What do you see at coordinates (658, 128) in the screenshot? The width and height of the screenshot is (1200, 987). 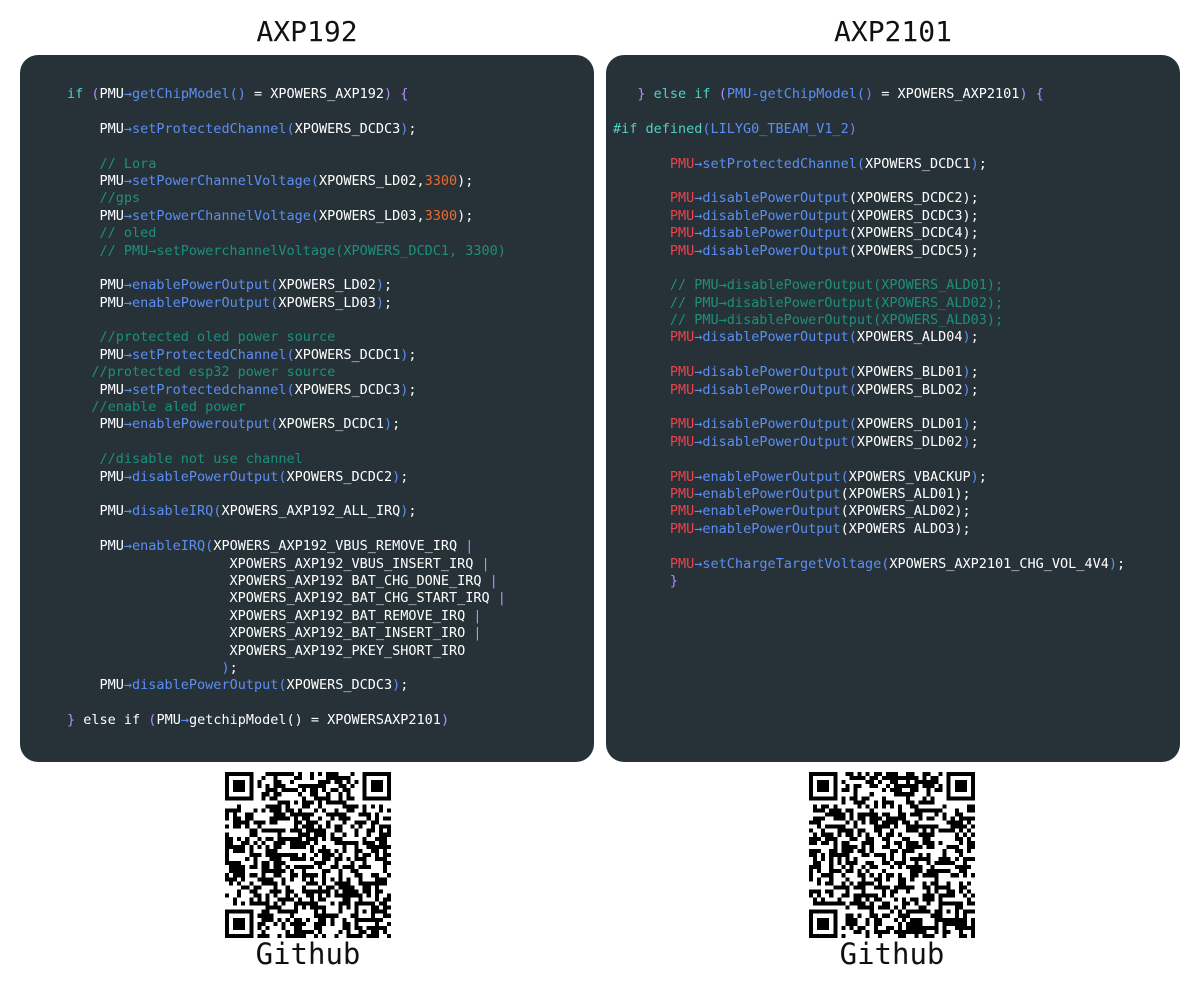 I see `code-token: #if defined` at bounding box center [658, 128].